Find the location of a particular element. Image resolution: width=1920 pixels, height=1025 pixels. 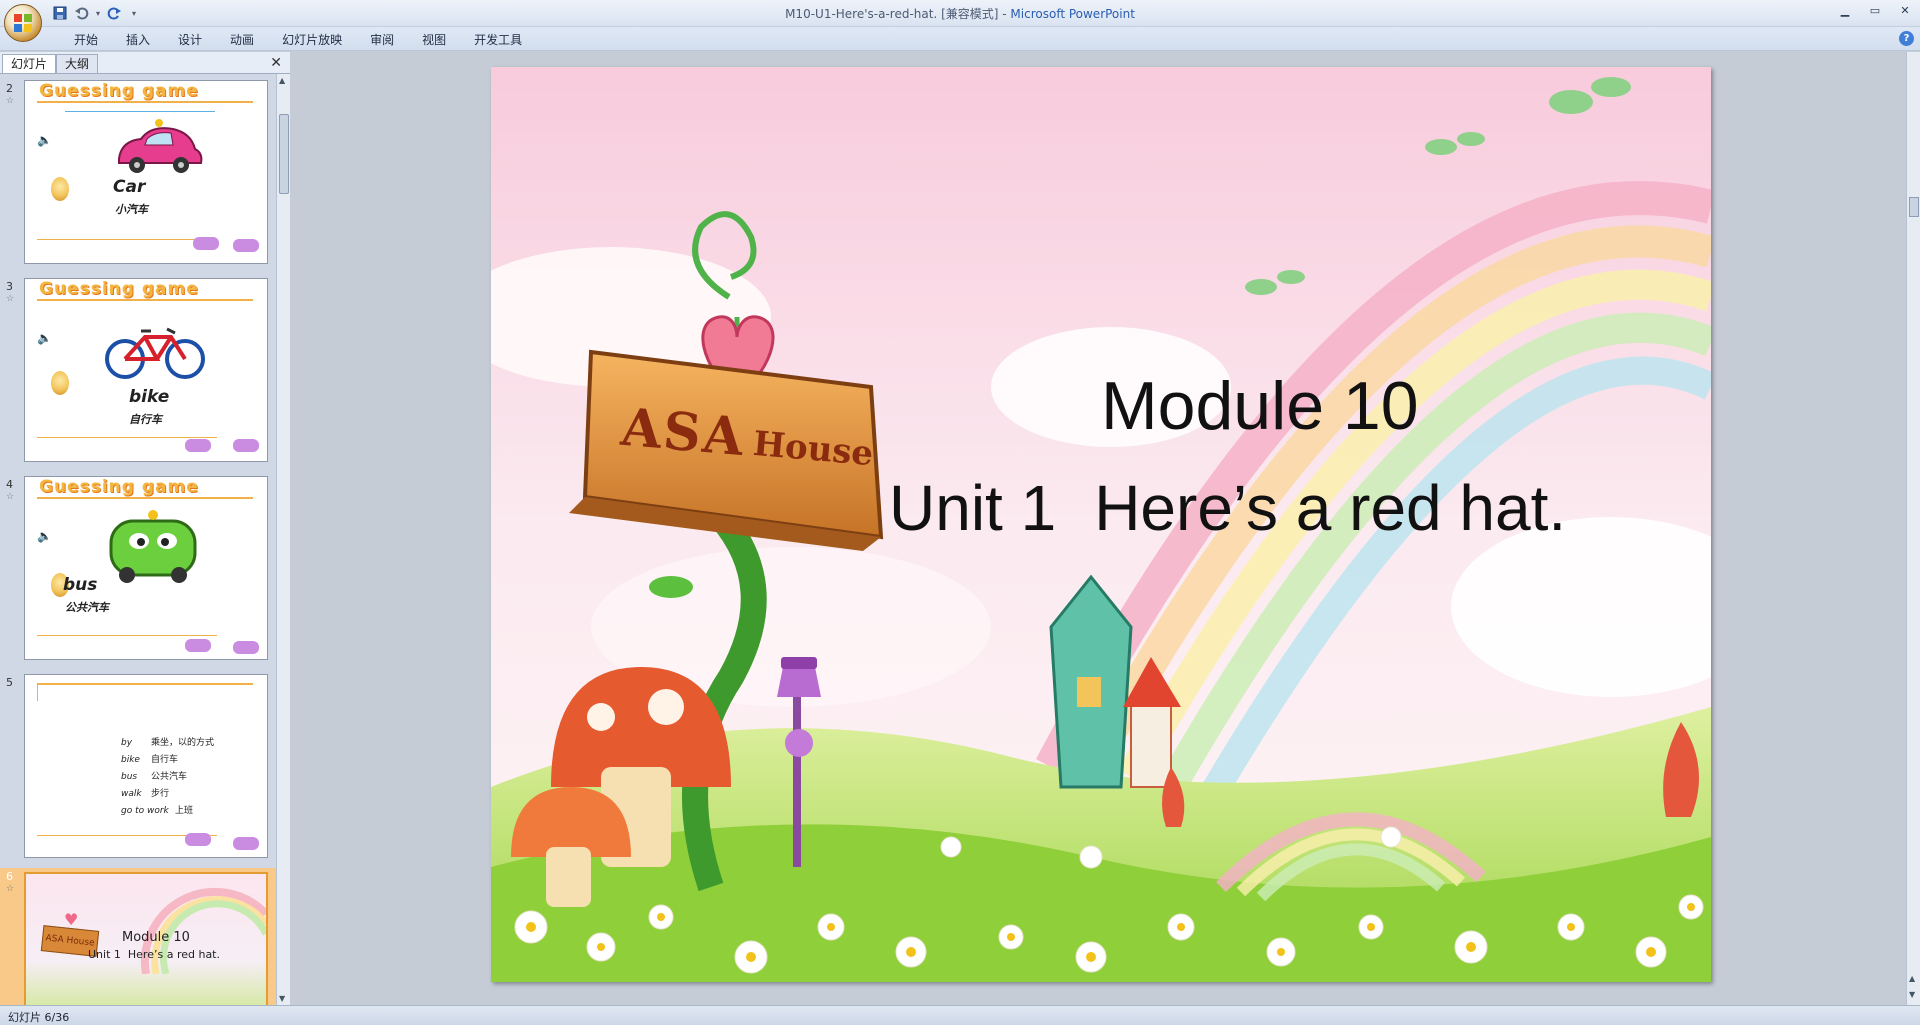

vocab-en: bike is located at coordinates (130, 760).